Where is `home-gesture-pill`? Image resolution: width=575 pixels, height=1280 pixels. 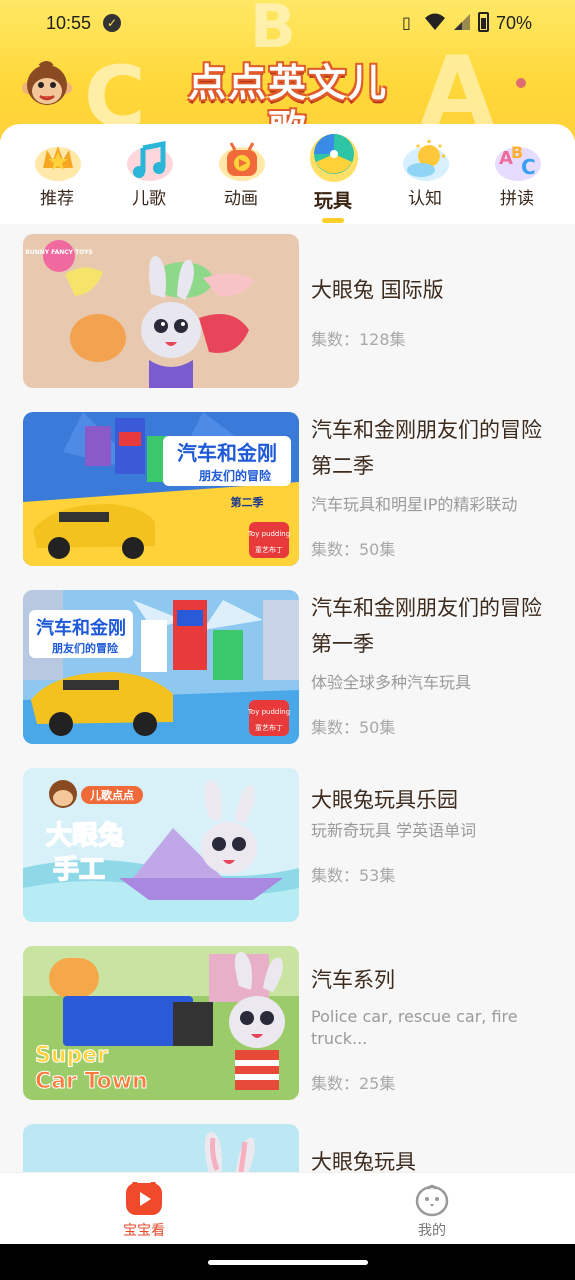
home-gesture-pill is located at coordinates (288, 1262).